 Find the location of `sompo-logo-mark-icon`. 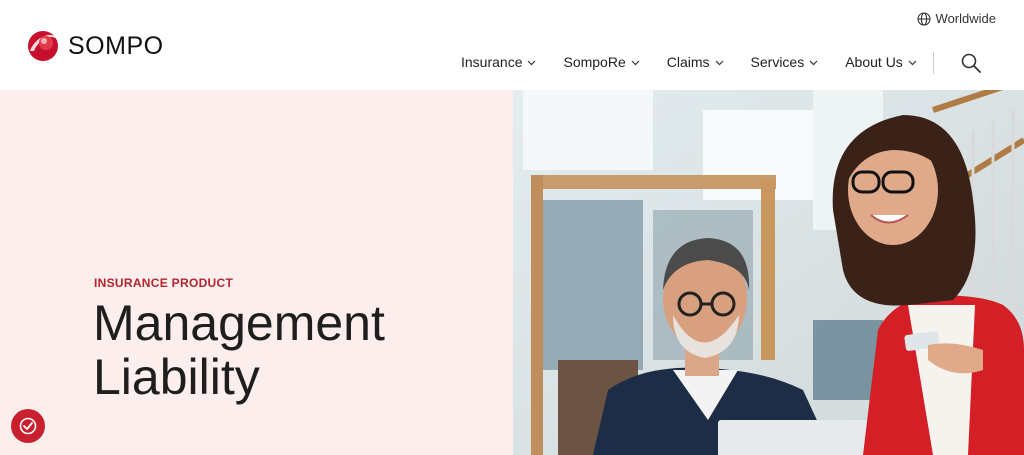

sompo-logo-mark-icon is located at coordinates (43, 46).